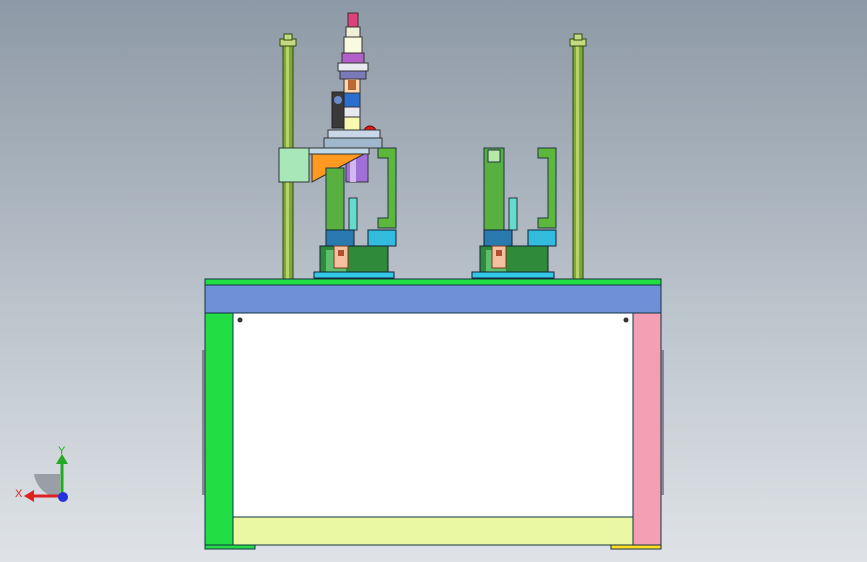 The height and width of the screenshot is (562, 867). I want to click on y-axis-label: Y, so click(62, 451).